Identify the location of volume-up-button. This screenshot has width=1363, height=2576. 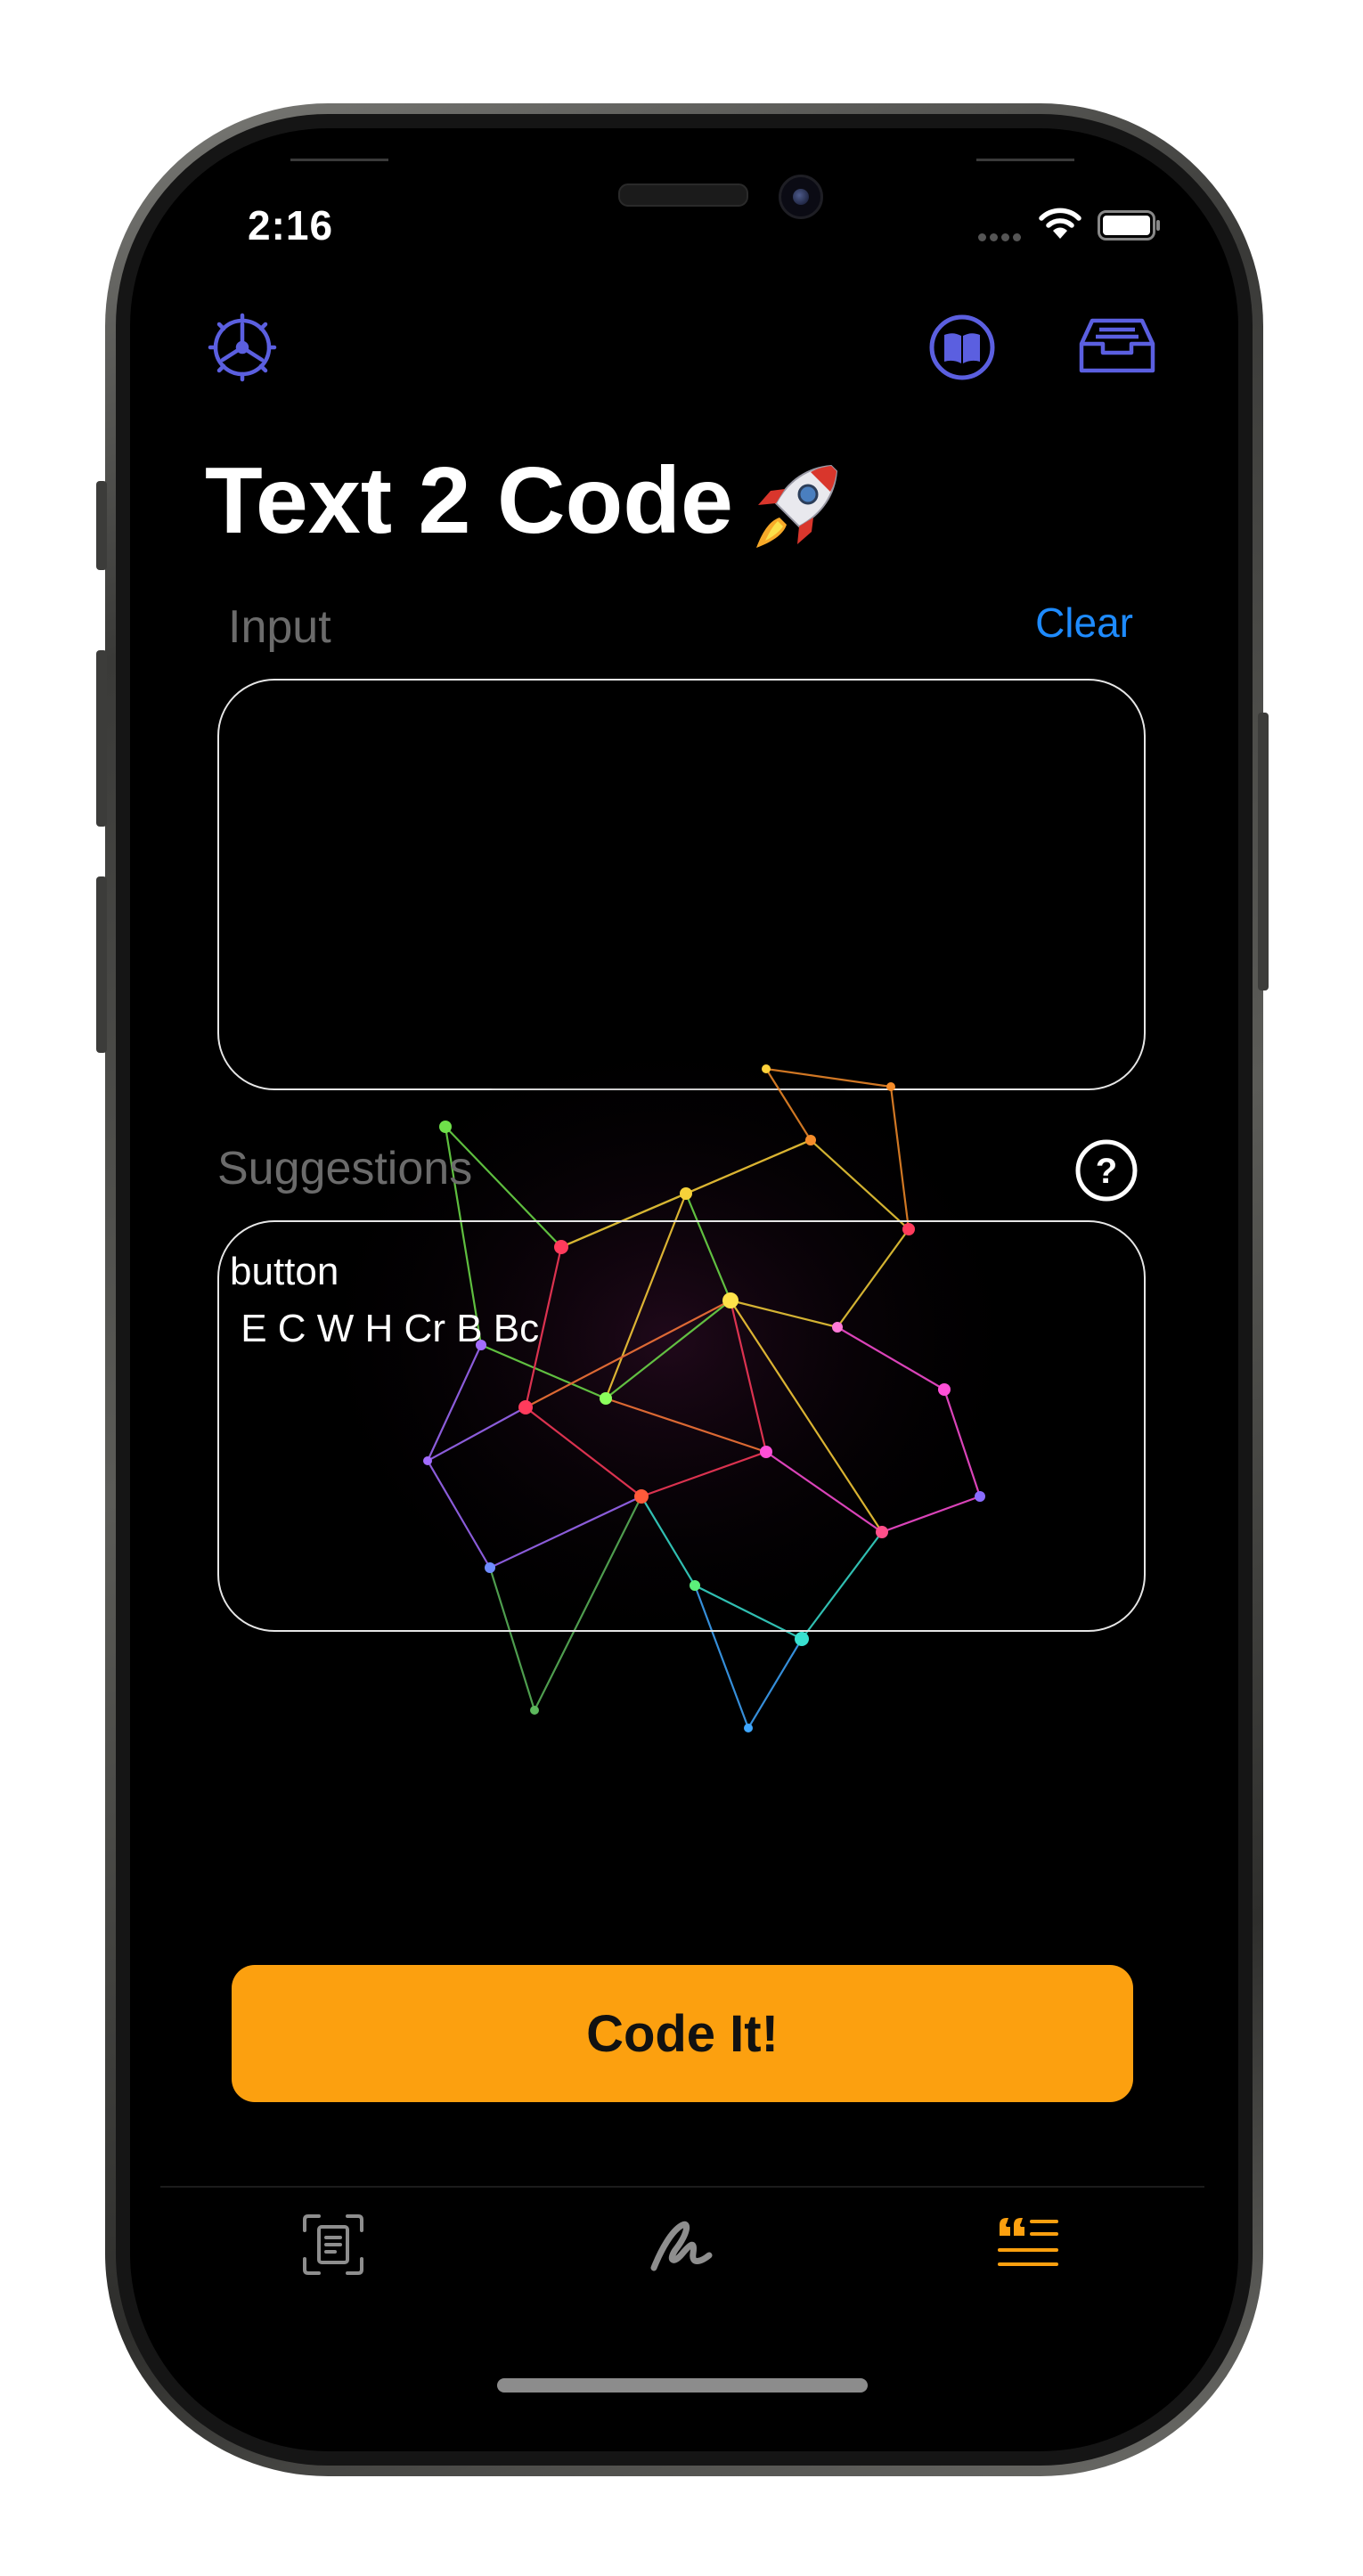
(101, 739).